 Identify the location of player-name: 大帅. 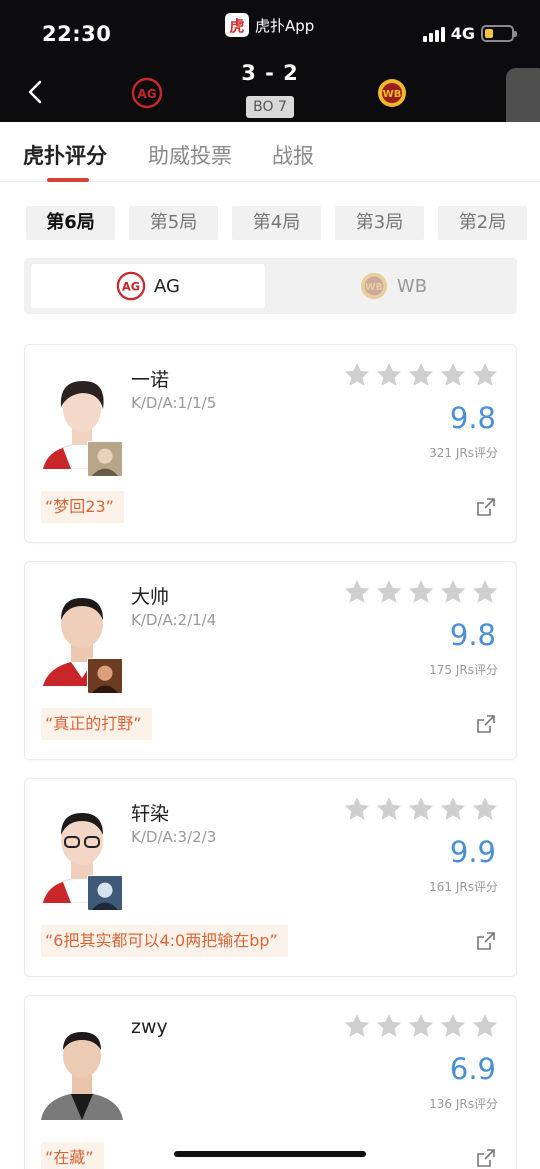
(150, 597).